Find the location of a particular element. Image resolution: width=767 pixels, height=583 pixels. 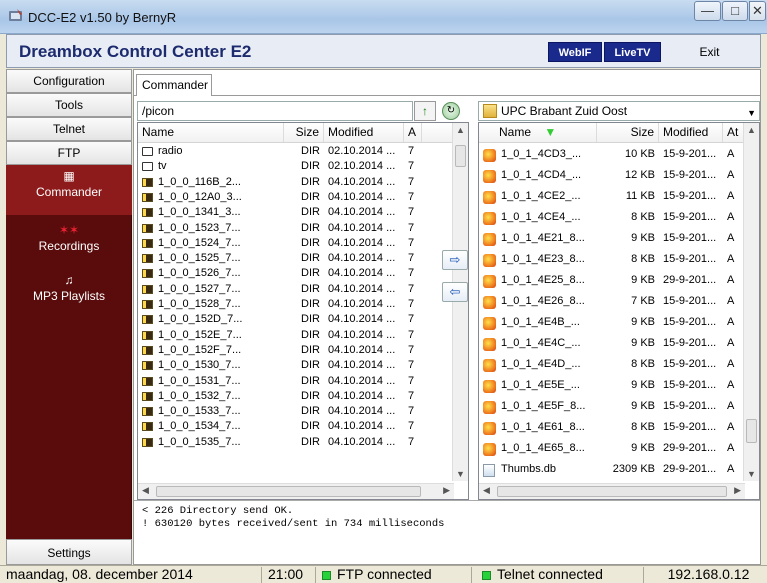

table-row: 1_0_0_1534_7... DIR 04.10.2014 ... 7 is located at coordinates (296, 426).